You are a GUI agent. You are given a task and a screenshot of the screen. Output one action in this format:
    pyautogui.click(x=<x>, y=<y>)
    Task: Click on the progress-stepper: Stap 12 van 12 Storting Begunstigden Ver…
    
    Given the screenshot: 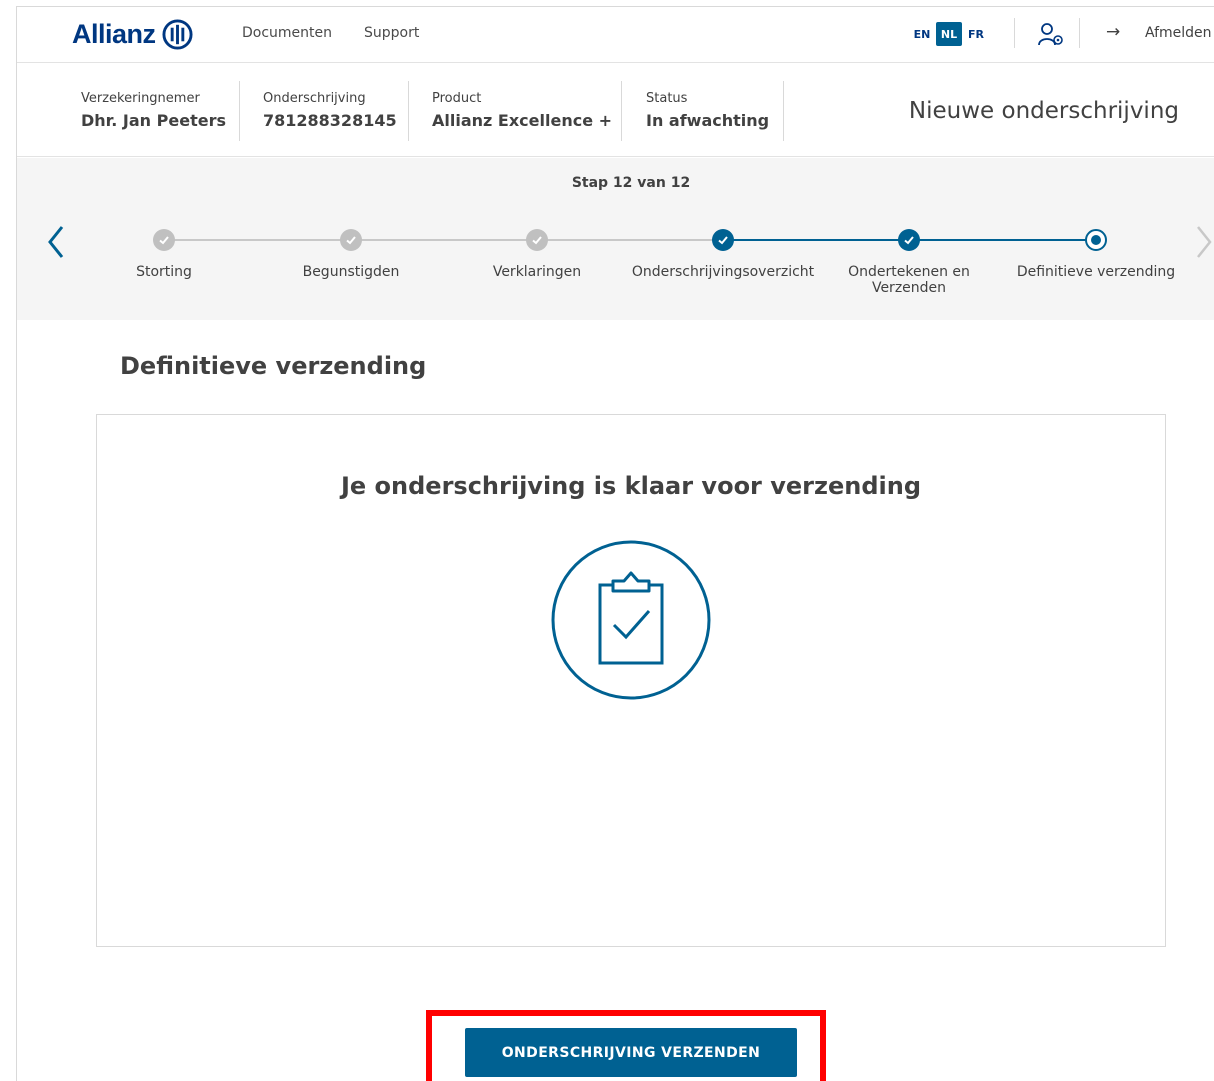 What is the action you would take?
    pyautogui.click(x=615, y=239)
    